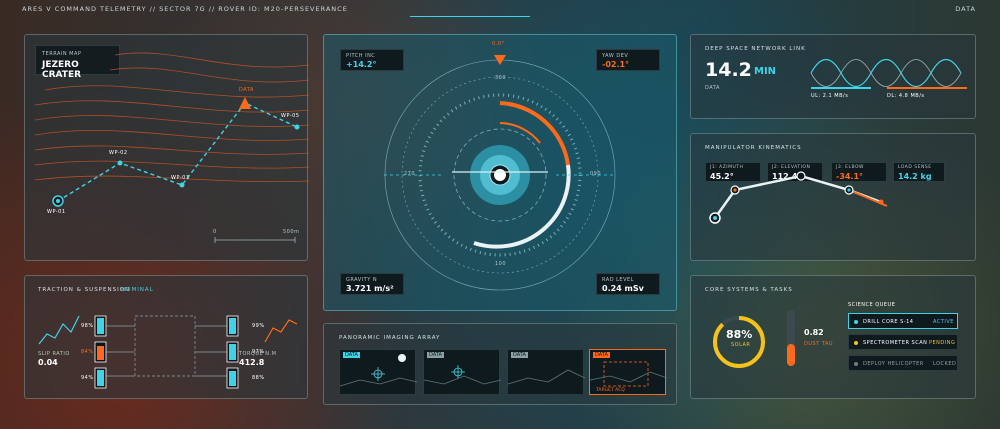  Describe the element at coordinates (361, 64) in the screenshot. I see `pitch-value: +14.2°` at that location.